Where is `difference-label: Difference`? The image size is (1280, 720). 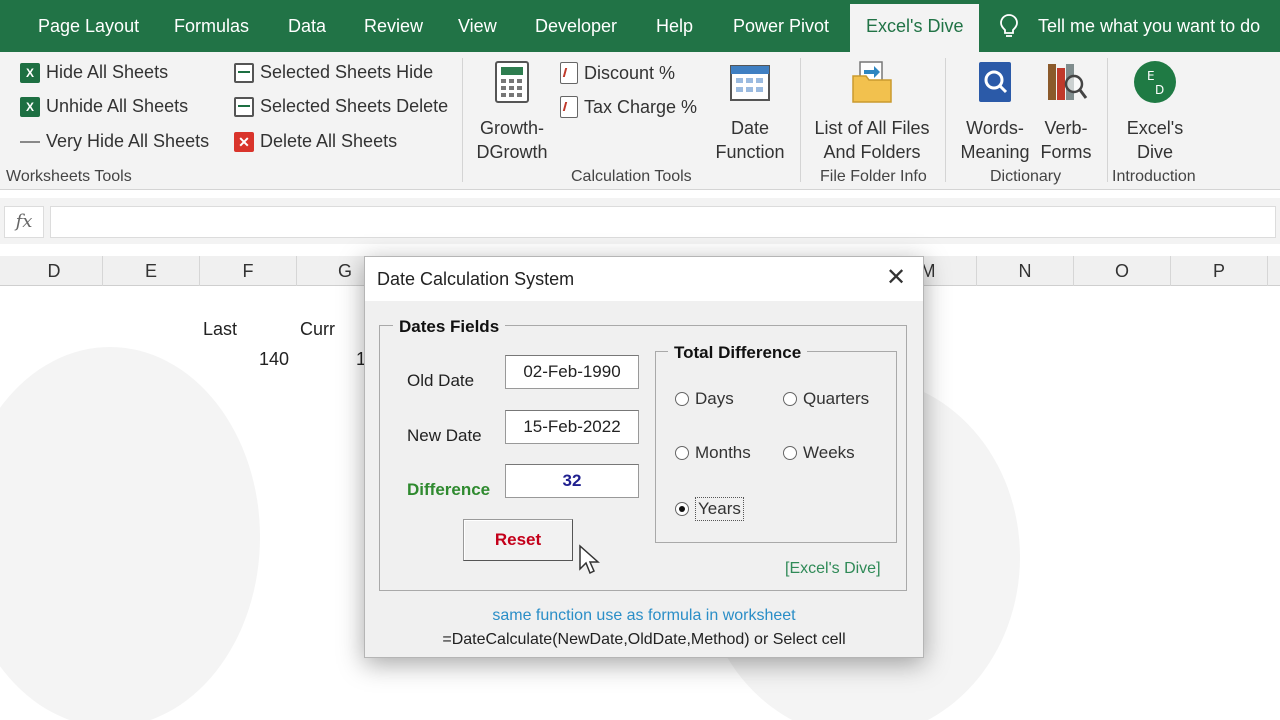
difference-label: Difference is located at coordinates (449, 489).